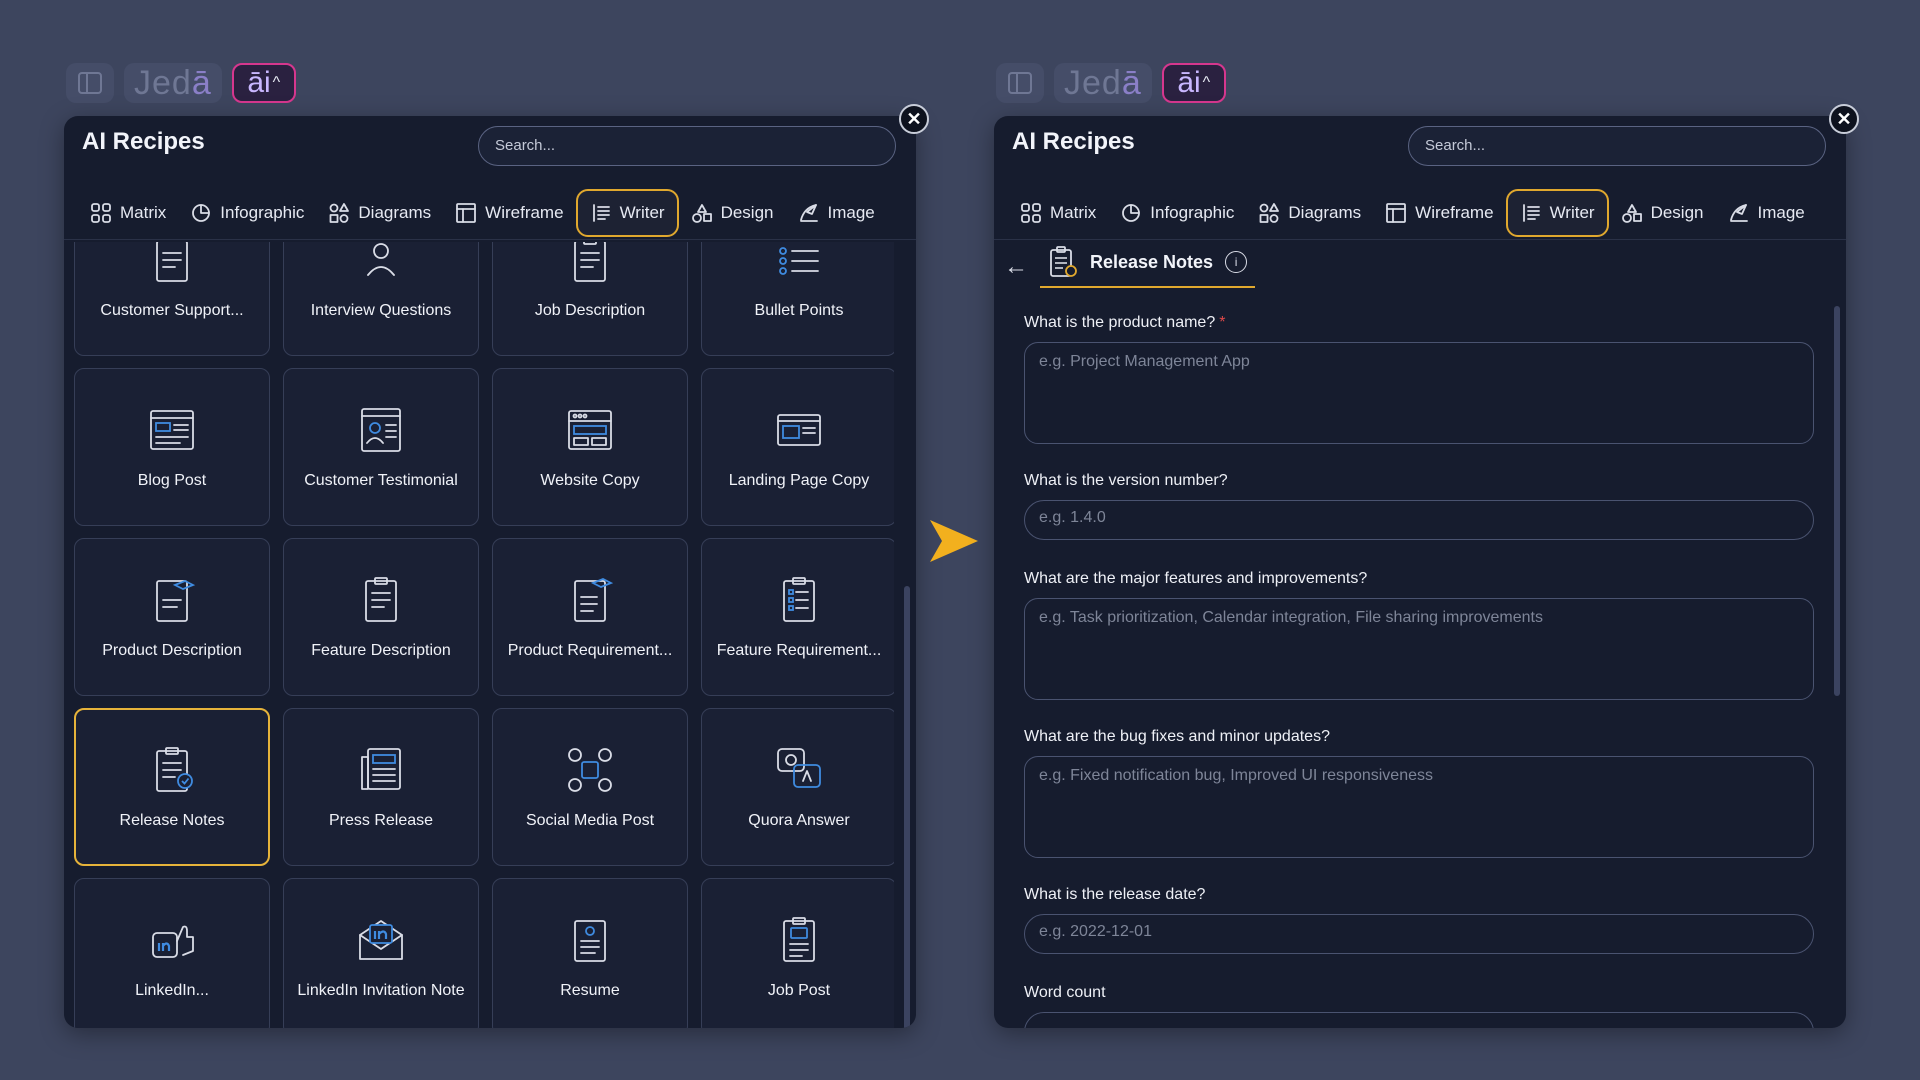 This screenshot has height=1080, width=1920. What do you see at coordinates (101, 213) in the screenshot?
I see `matrix-icon` at bounding box center [101, 213].